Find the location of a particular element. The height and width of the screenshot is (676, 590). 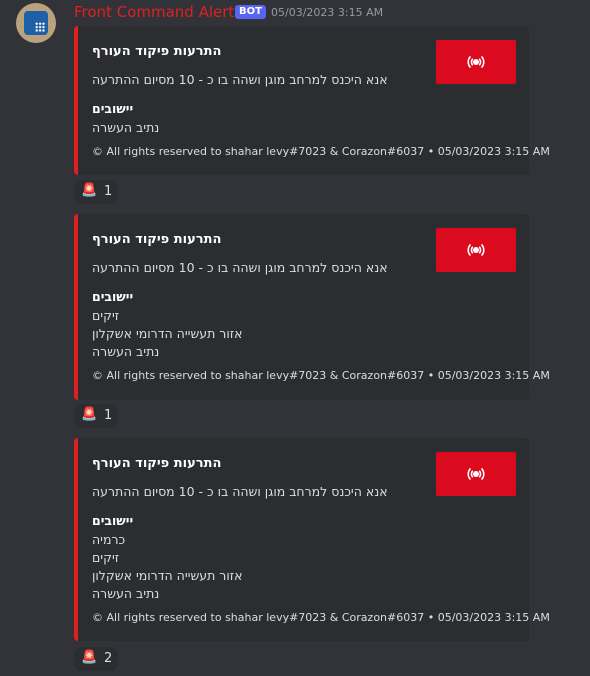

username: Front Command Alerts is located at coordinates (158, 12).